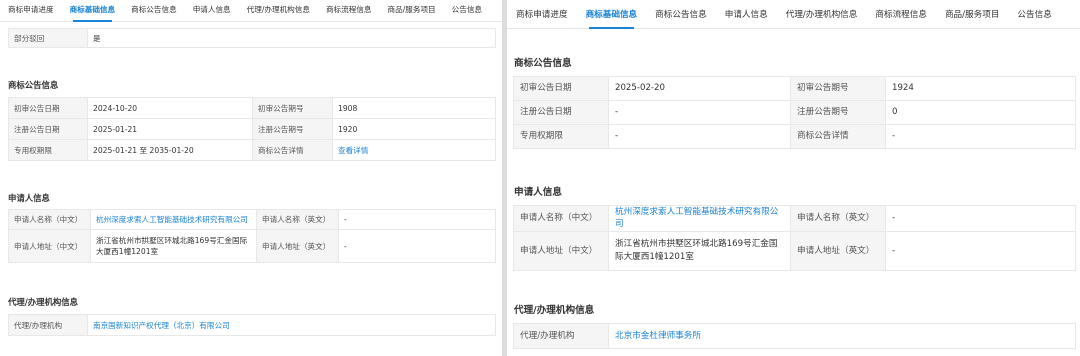 The height and width of the screenshot is (356, 1080). I want to click on agency-table: 代理/办理机构 南京国新知识产权代理（北京）有限公司, so click(252, 325).